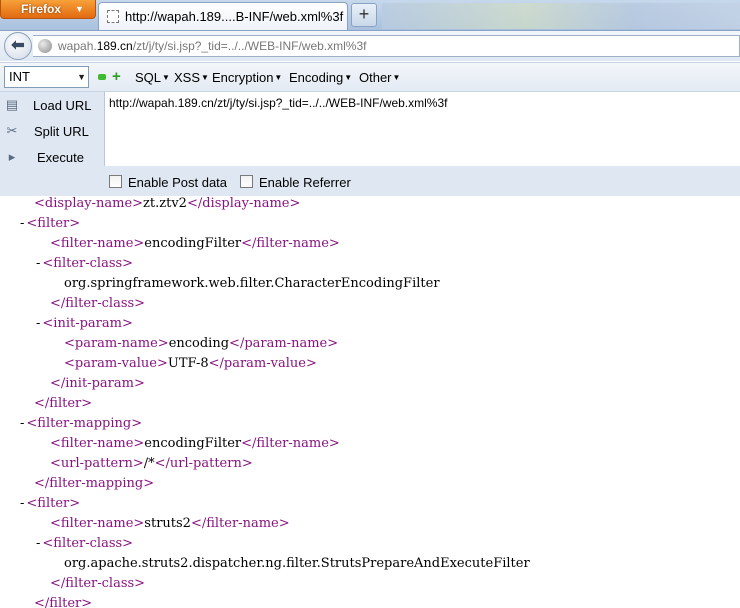 Image resolution: width=740 pixels, height=608 pixels. I want to click on load-url-label: Load URL, so click(62, 105).